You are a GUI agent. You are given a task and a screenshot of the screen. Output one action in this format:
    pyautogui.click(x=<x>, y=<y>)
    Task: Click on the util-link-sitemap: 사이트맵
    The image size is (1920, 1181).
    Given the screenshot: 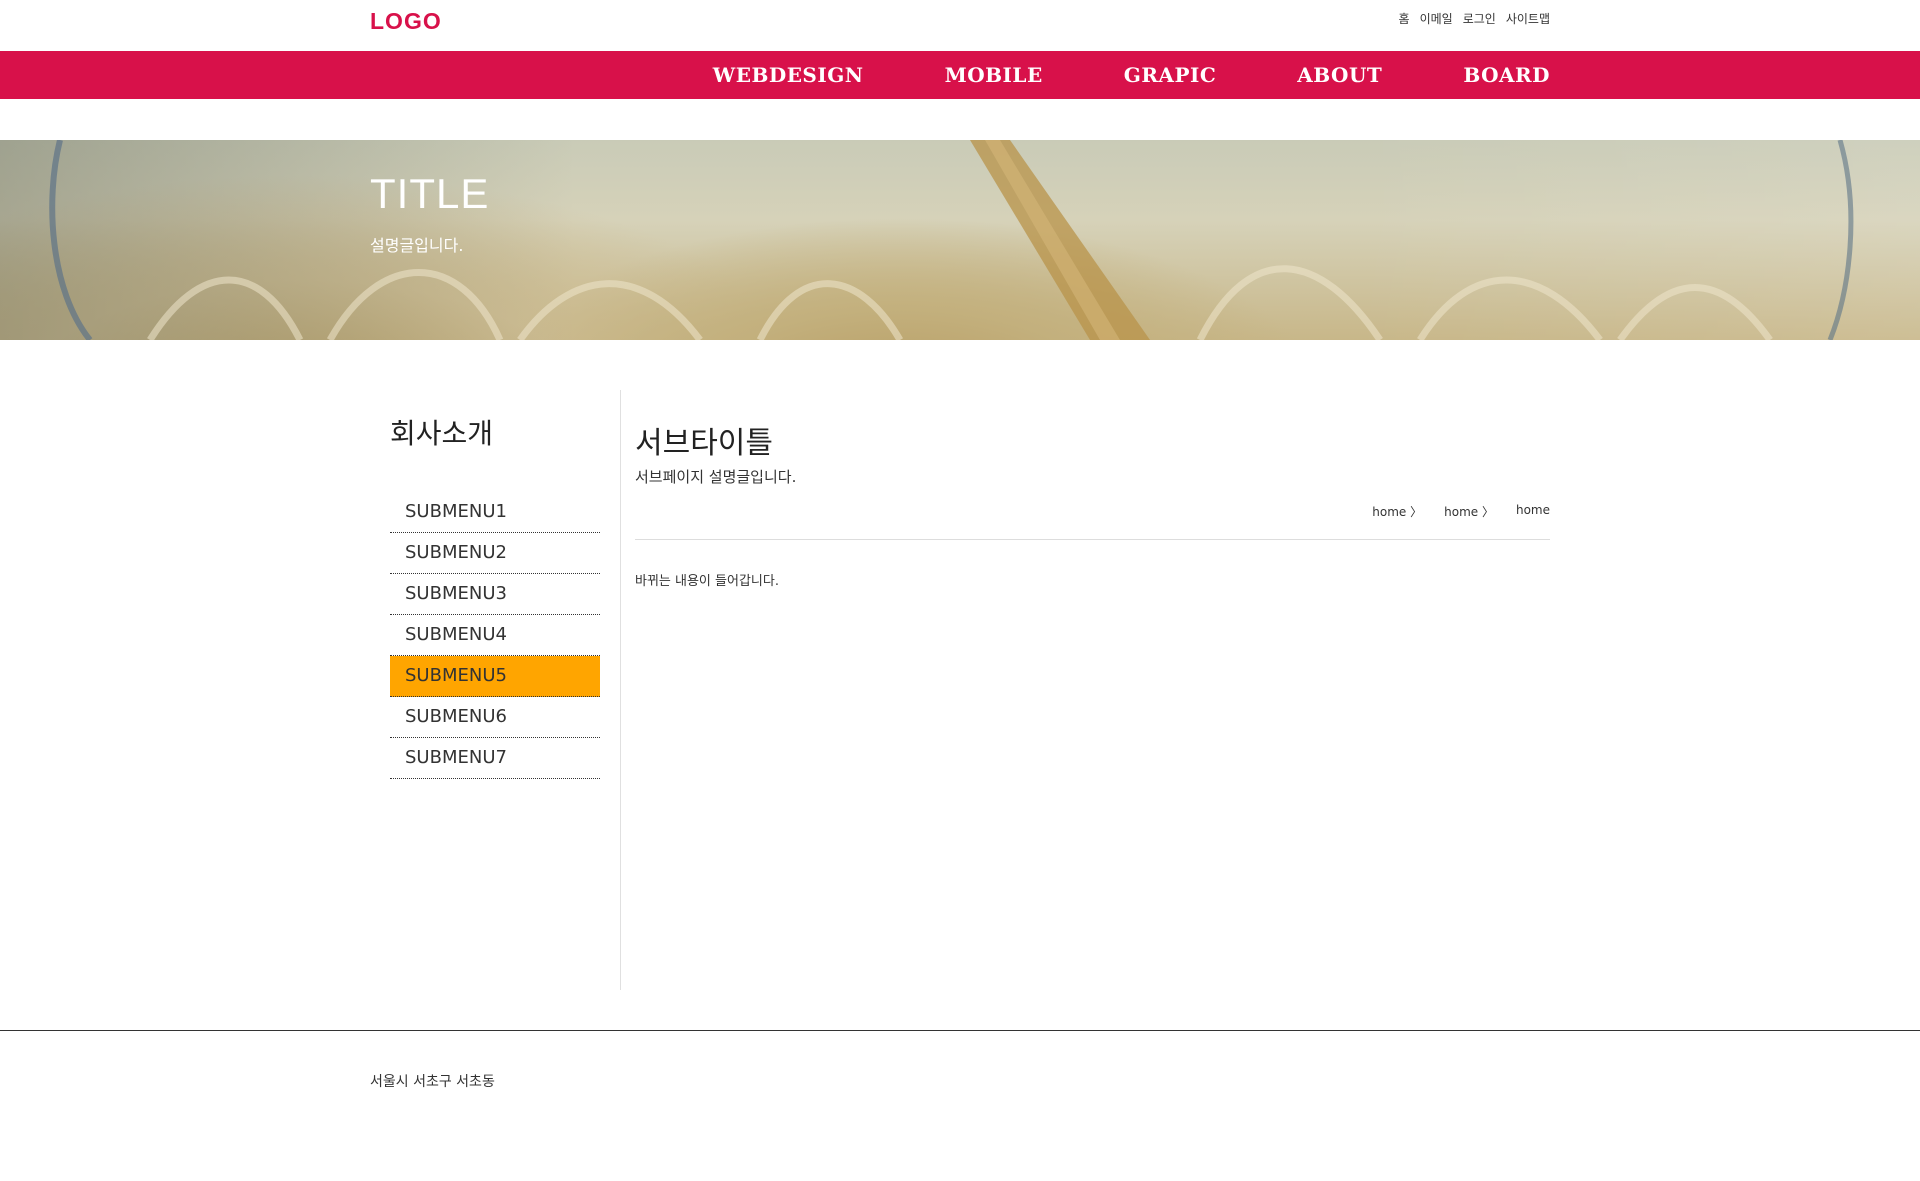 What is the action you would take?
    pyautogui.click(x=1528, y=18)
    